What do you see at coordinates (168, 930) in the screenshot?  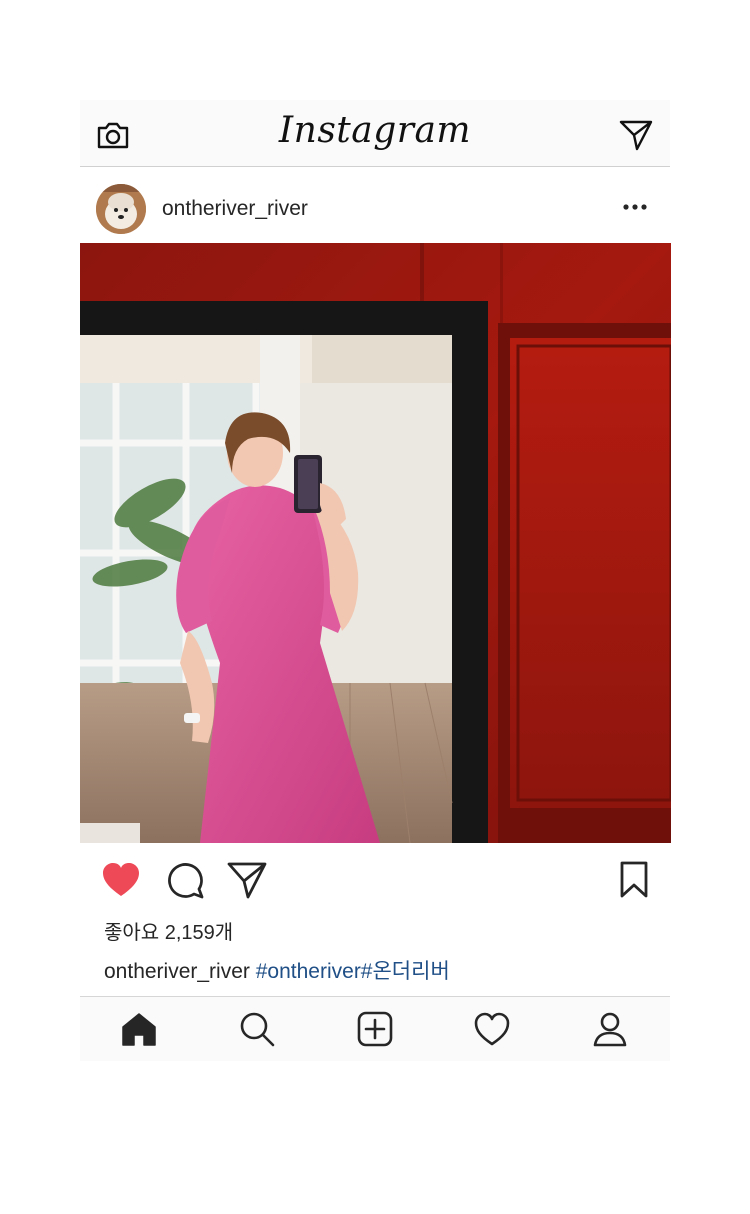 I see `likes-count: 좋아요 2,159개` at bounding box center [168, 930].